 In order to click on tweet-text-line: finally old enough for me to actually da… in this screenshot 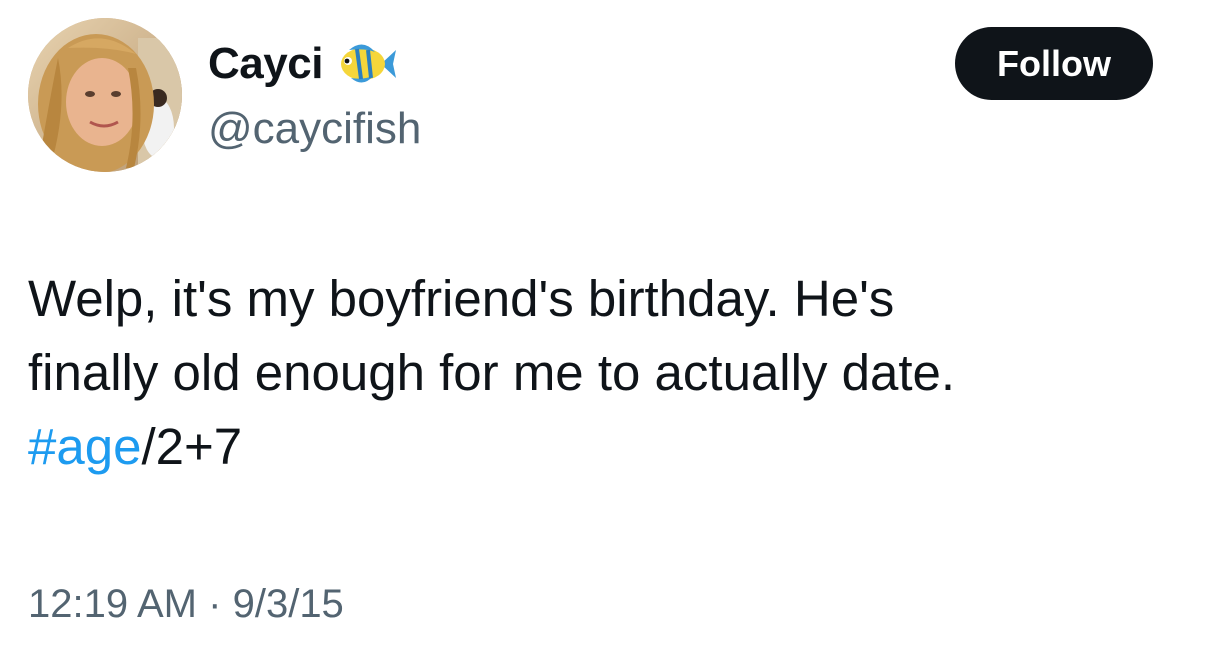, I will do `click(492, 372)`.